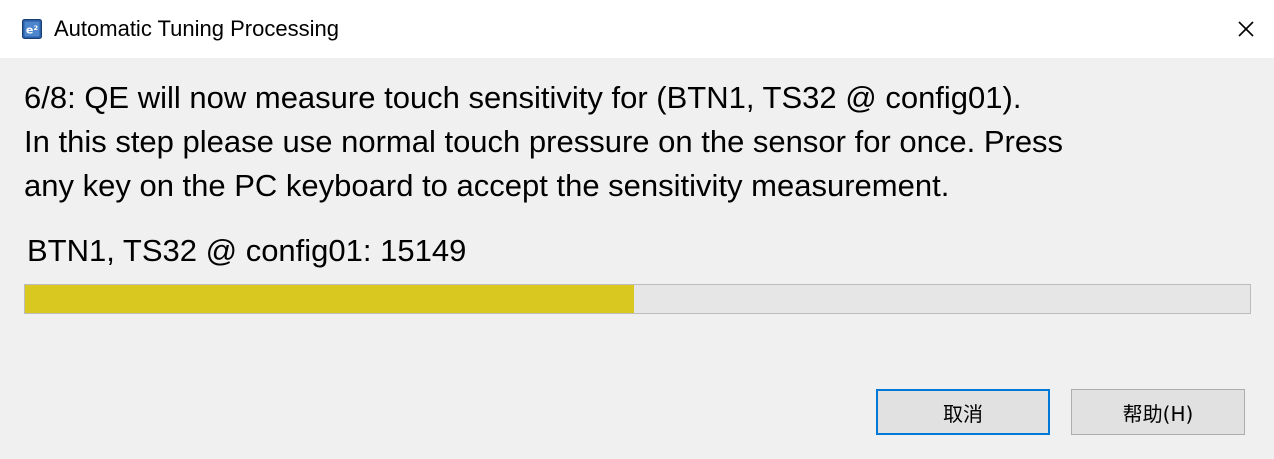  I want to click on progress-fill, so click(329, 299).